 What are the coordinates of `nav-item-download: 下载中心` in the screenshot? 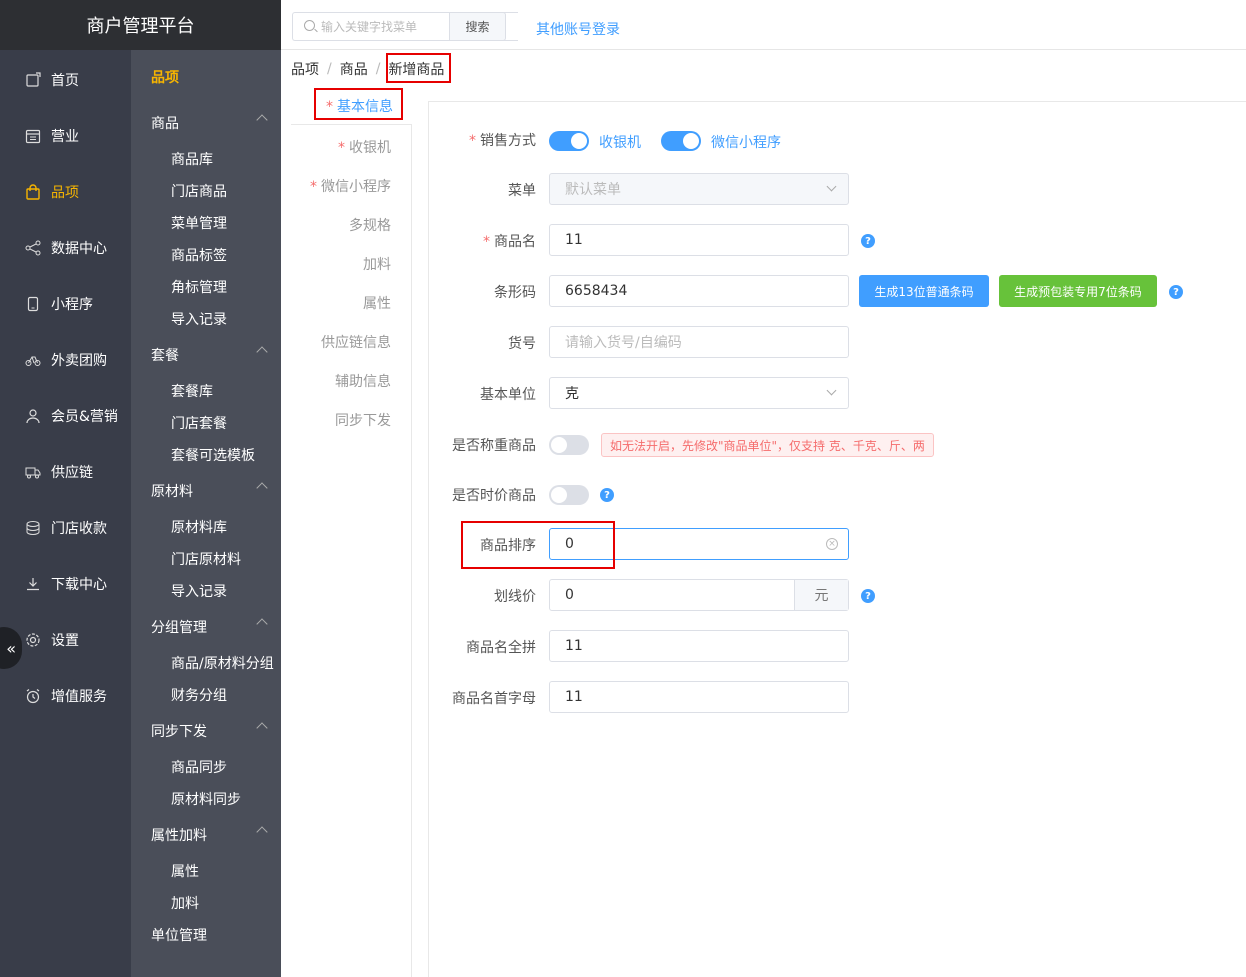 It's located at (65, 584).